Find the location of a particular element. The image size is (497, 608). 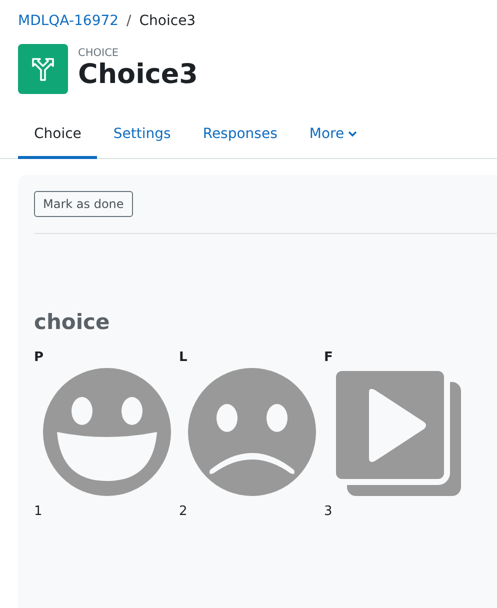

option-label: L is located at coordinates (183, 358).